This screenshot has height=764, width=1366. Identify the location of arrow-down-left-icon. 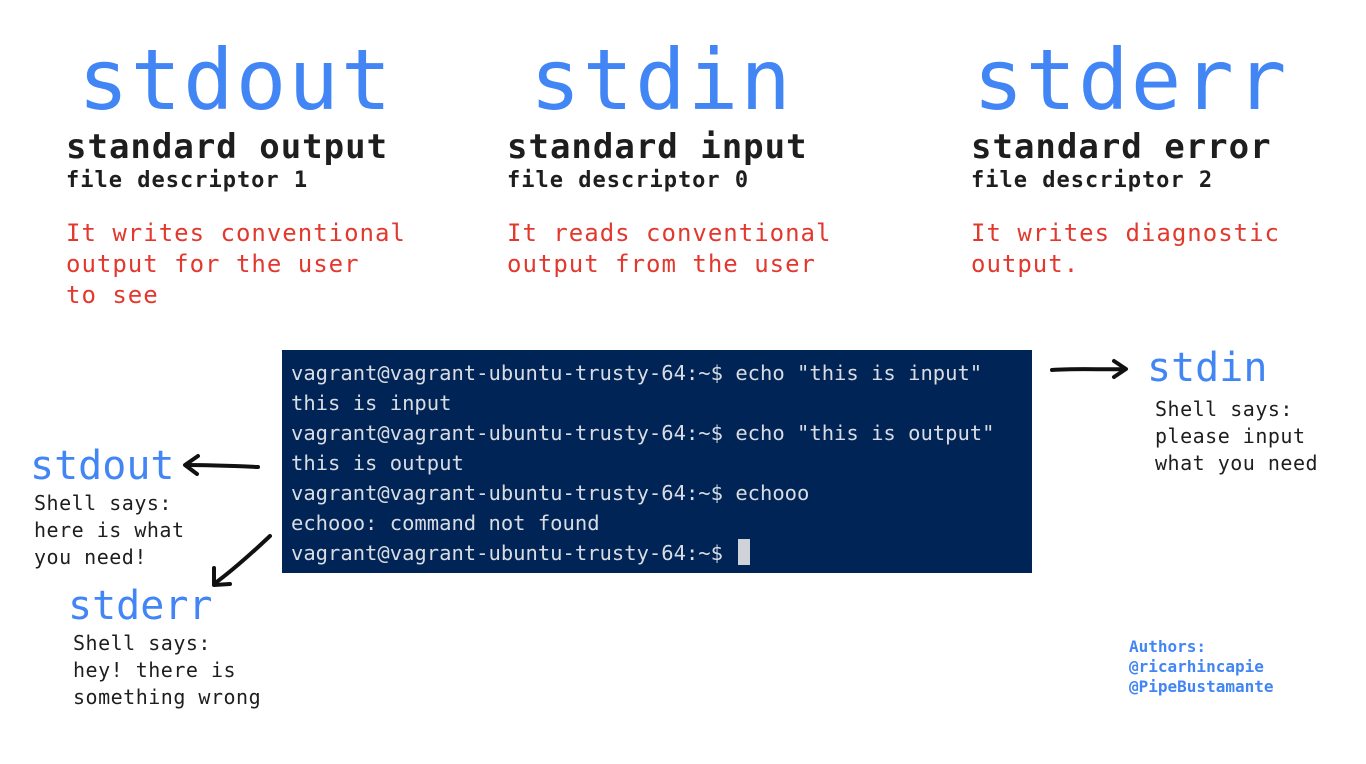
(242, 560).